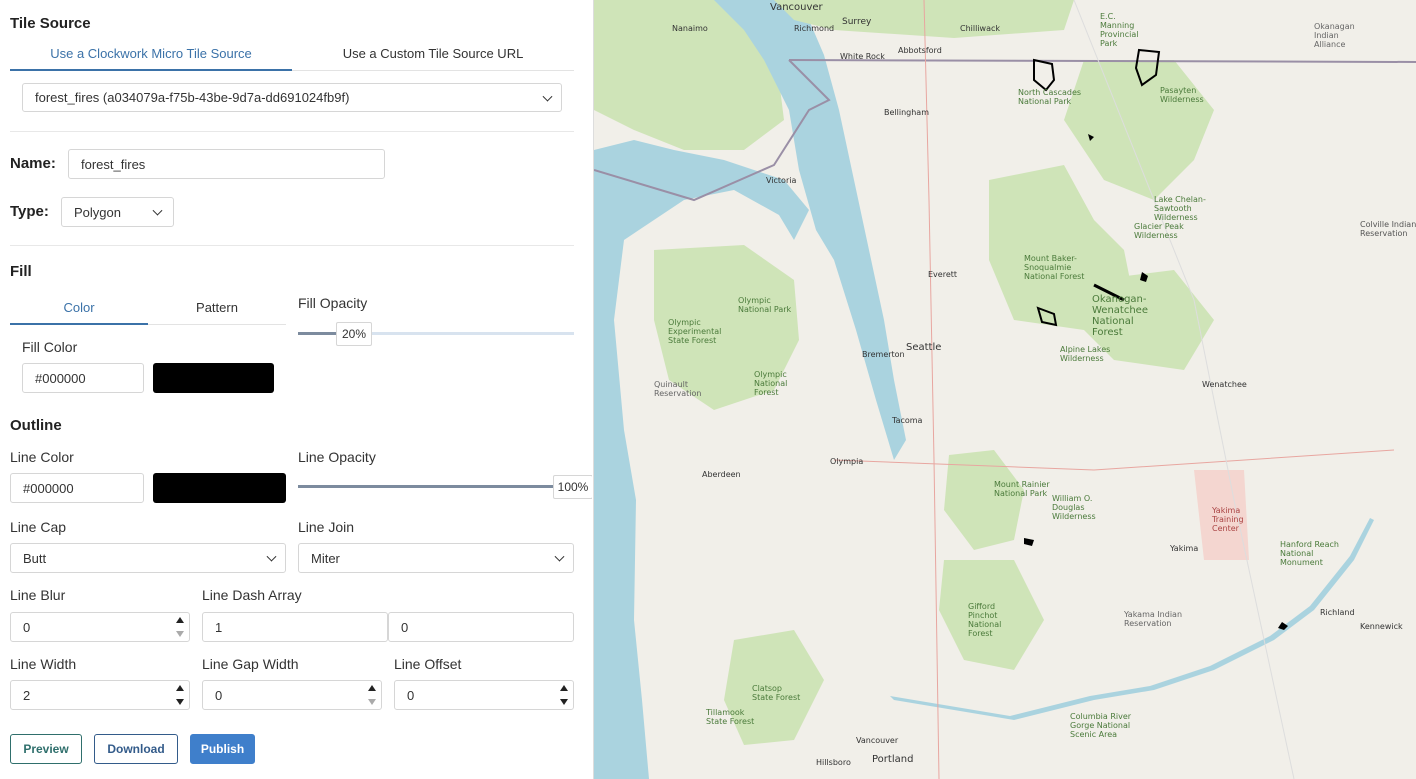 The image size is (1416, 779). What do you see at coordinates (27, 627) in the screenshot?
I see `line-blur-value: 0` at bounding box center [27, 627].